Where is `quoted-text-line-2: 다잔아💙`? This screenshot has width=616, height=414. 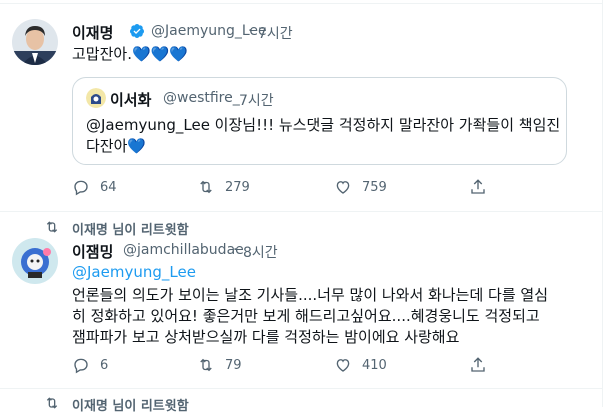 quoted-text-line-2: 다잔아💙 is located at coordinates (116, 146).